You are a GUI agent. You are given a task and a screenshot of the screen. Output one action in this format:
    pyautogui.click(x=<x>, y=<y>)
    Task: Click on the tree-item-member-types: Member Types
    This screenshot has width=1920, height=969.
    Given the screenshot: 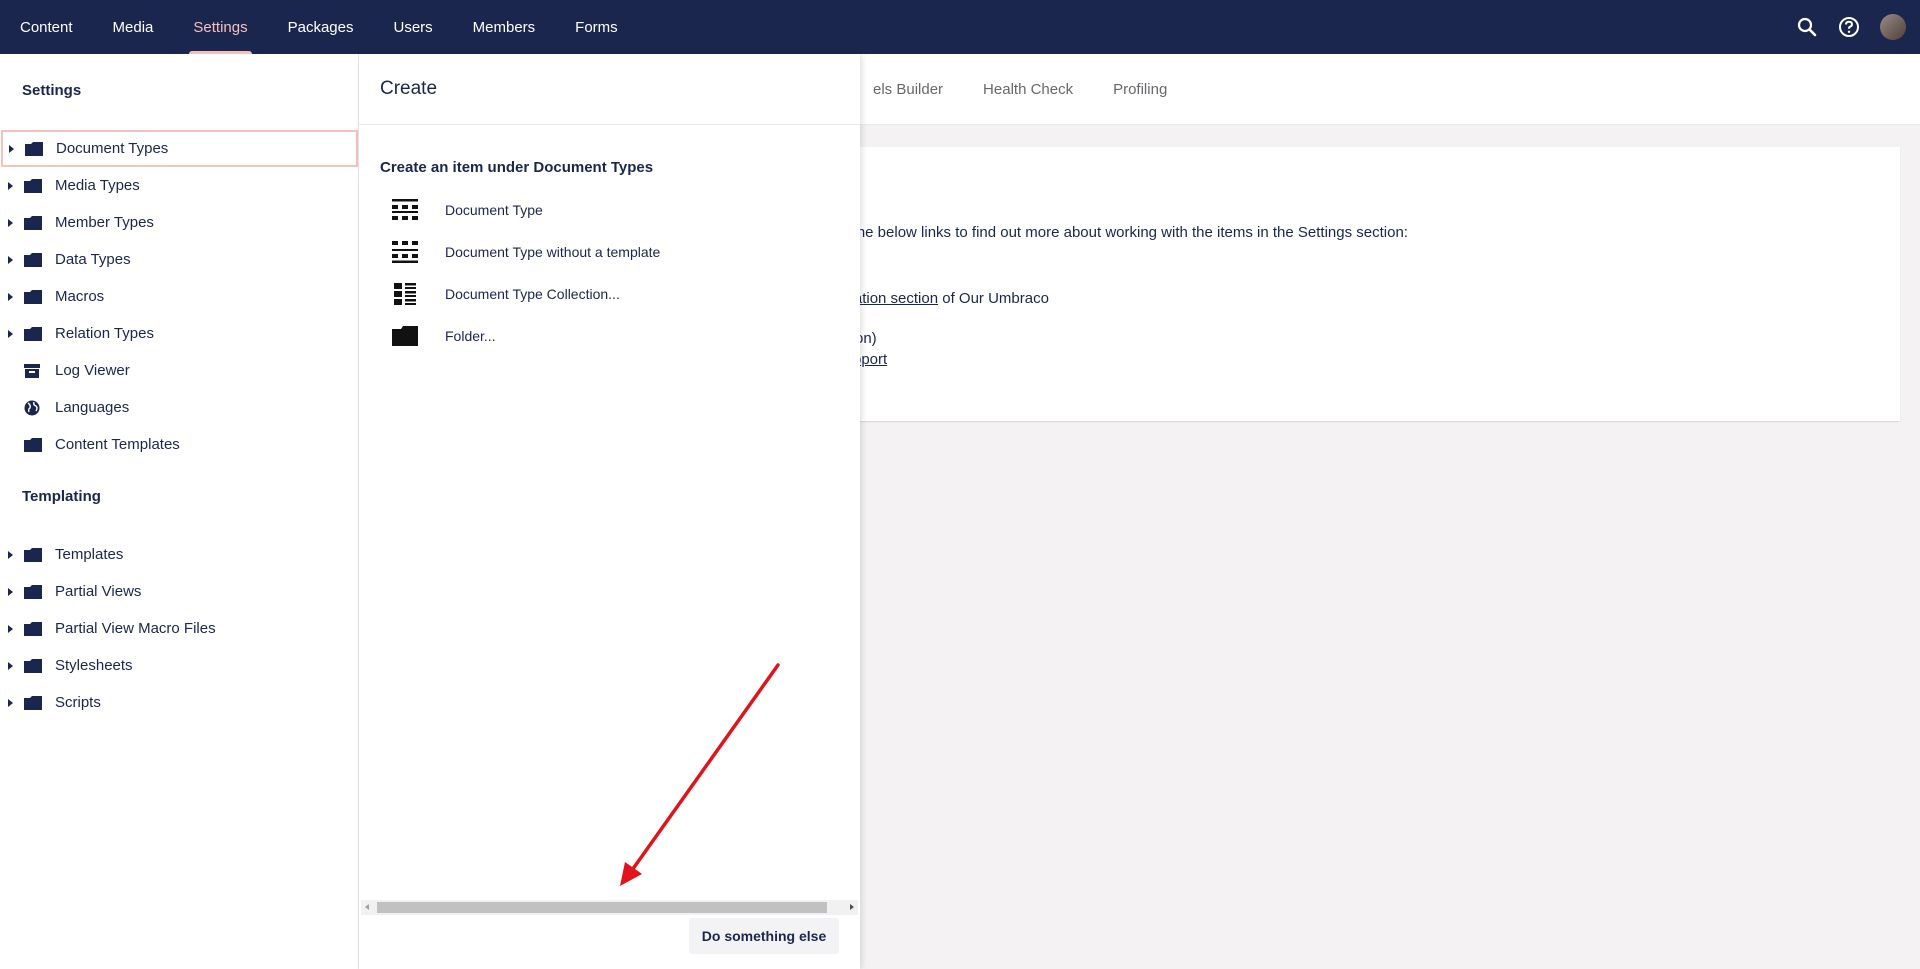 What is the action you would take?
    pyautogui.click(x=179, y=222)
    